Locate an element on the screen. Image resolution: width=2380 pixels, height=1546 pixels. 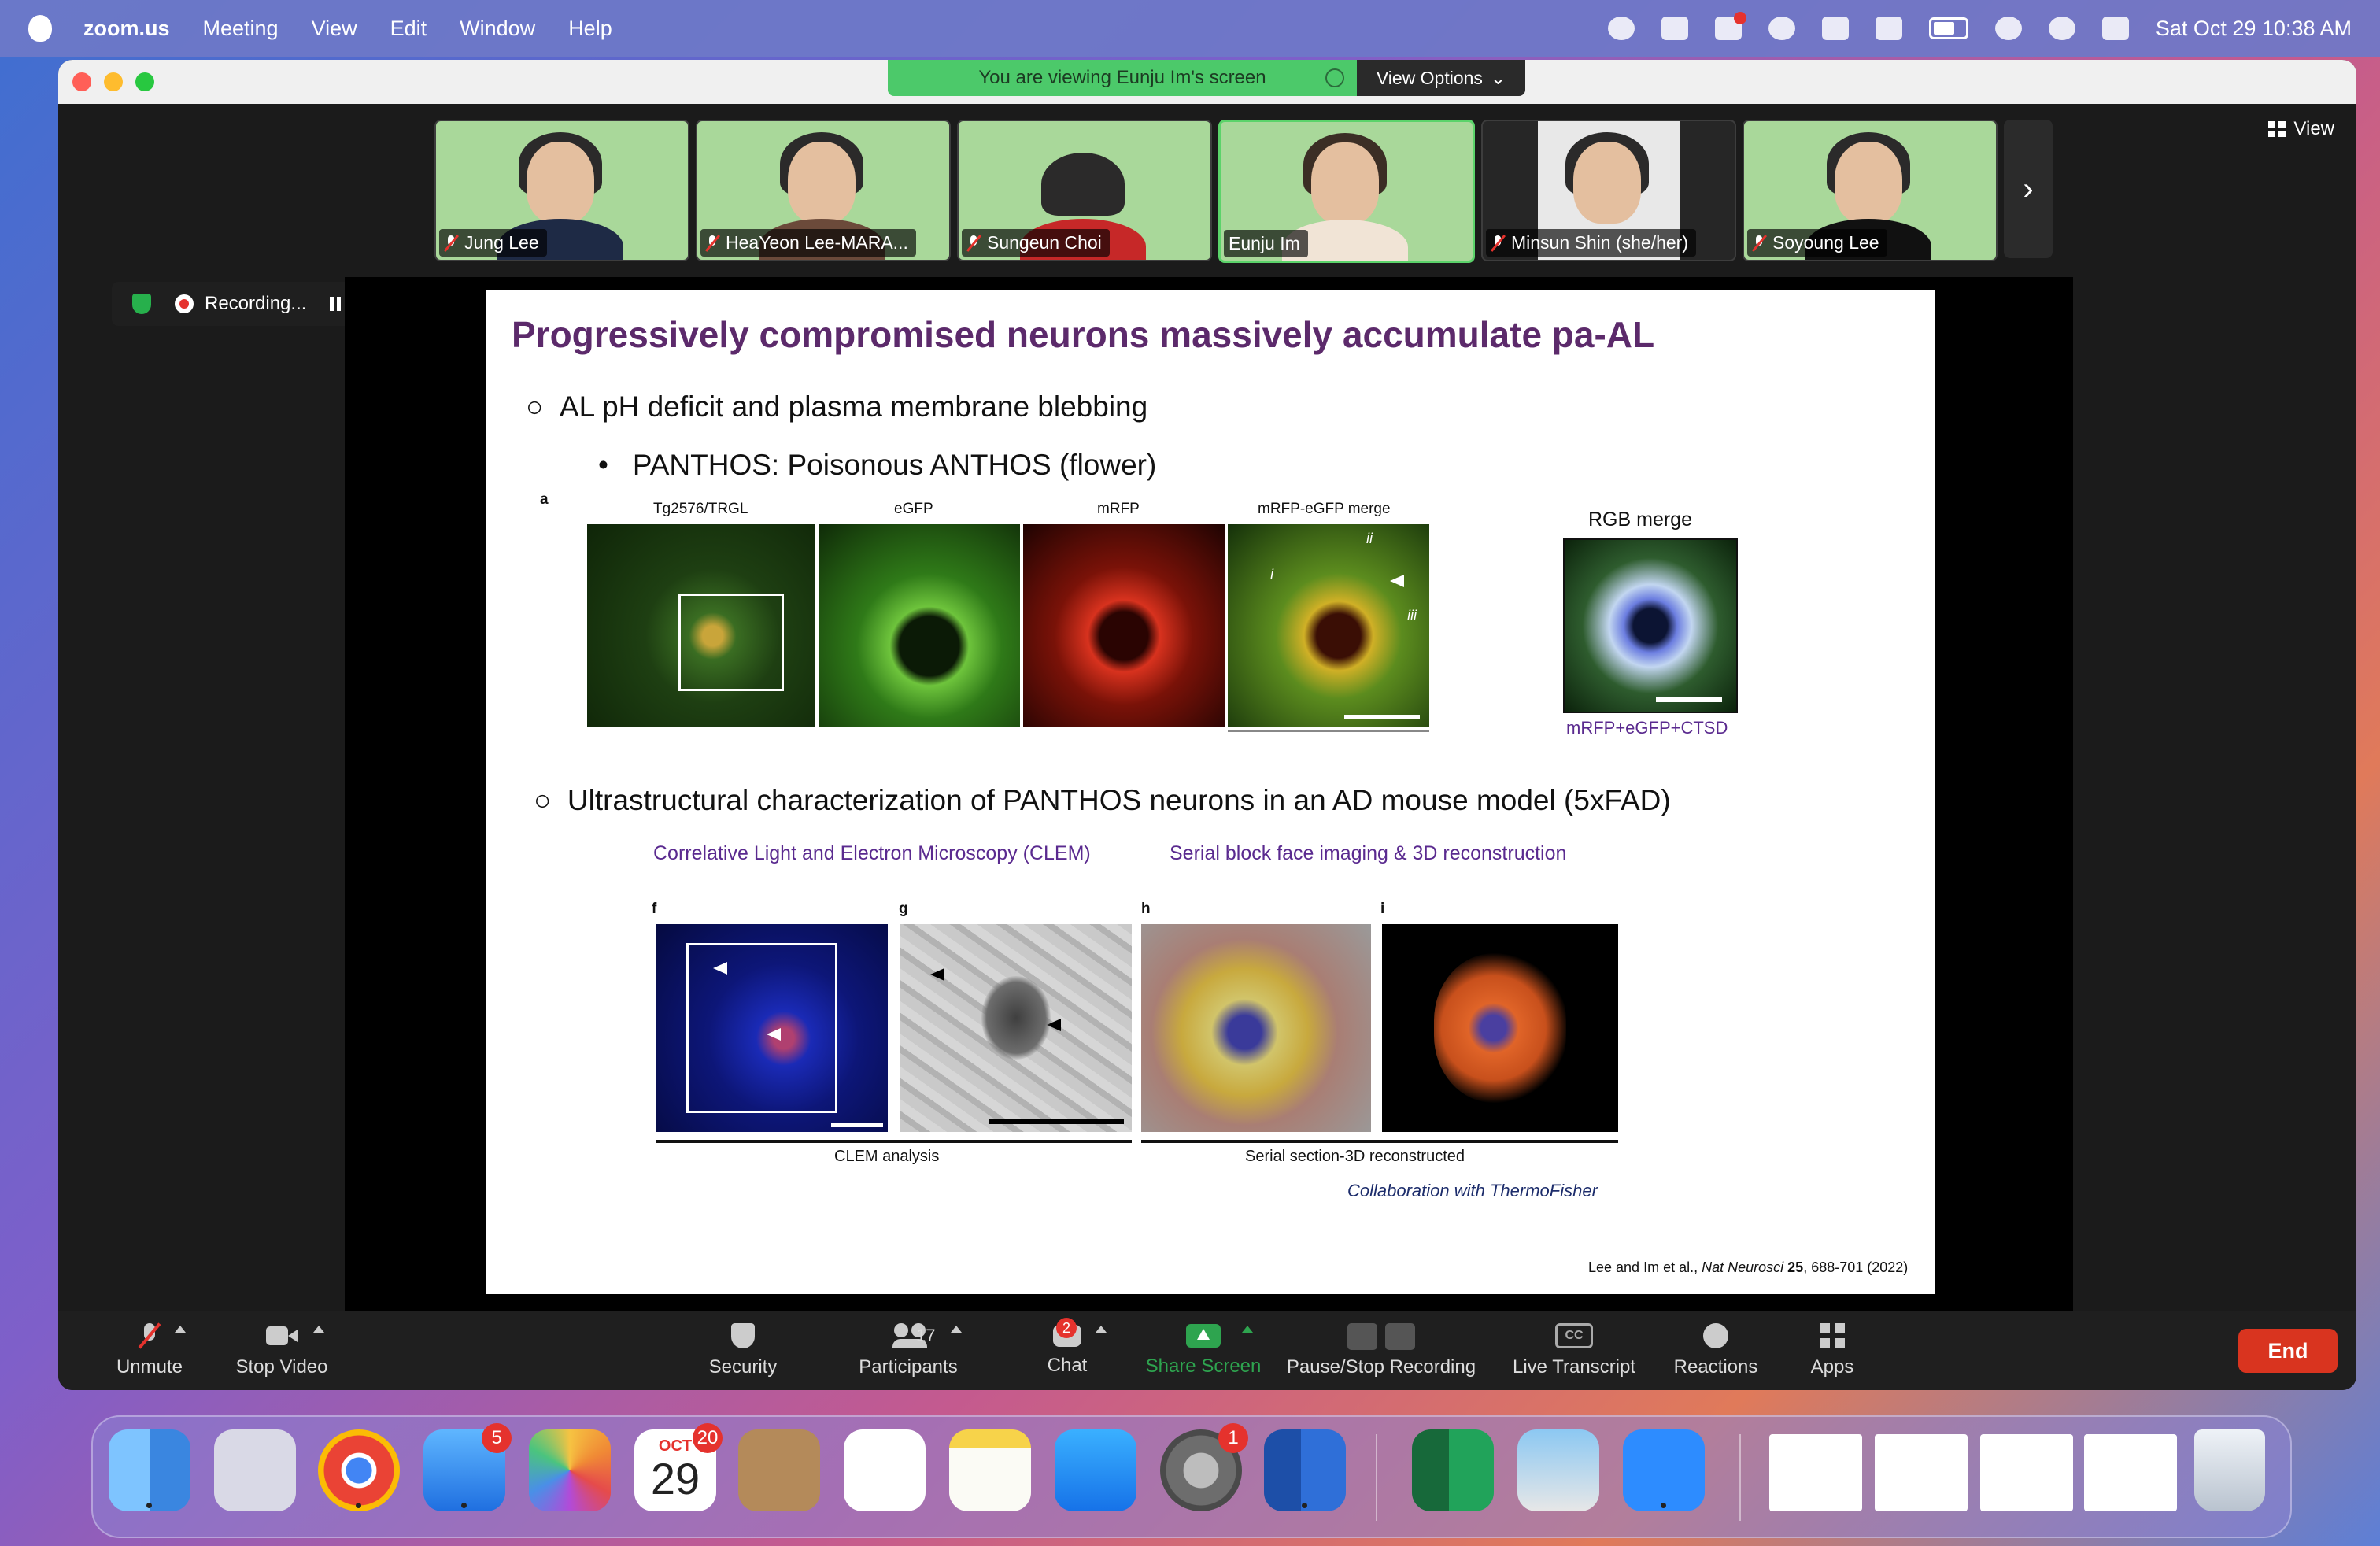
contacts-icon is located at coordinates (779, 1470).